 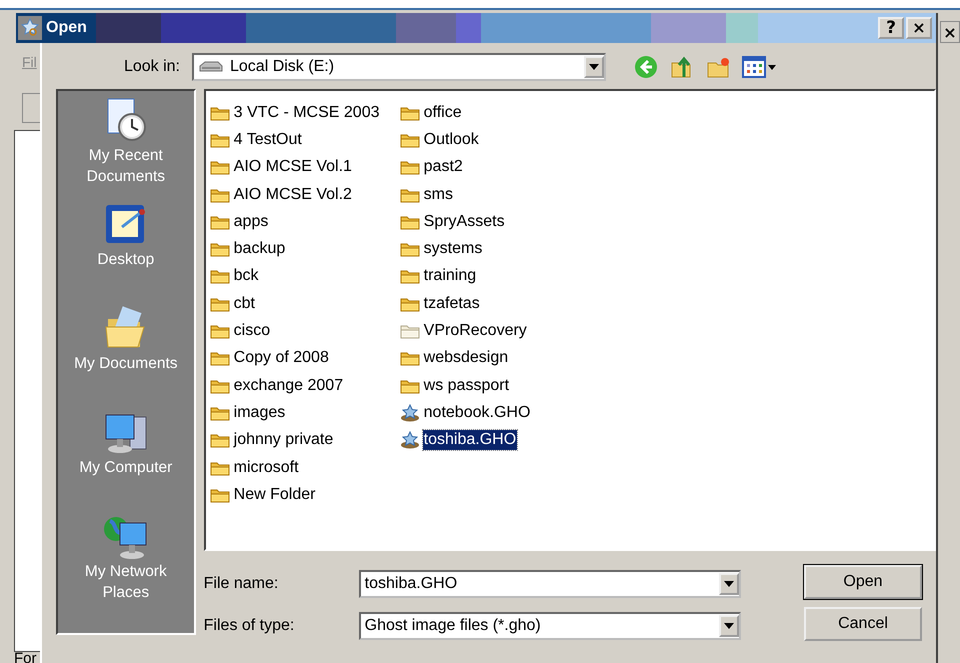 What do you see at coordinates (442, 112) in the screenshot?
I see `file-name: office` at bounding box center [442, 112].